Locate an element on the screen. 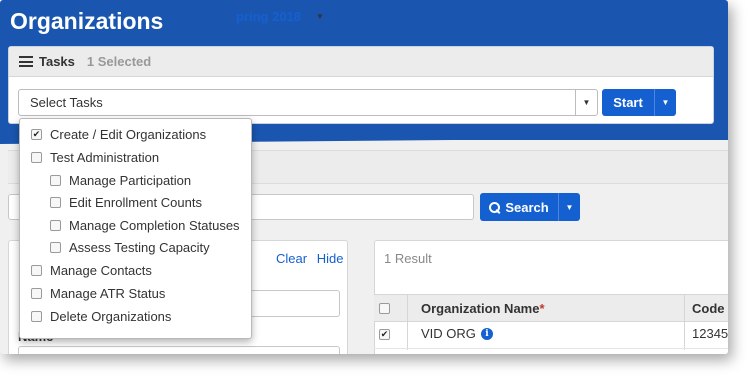  menu-item-manage-completion-statuses: Manage Completion Statuses is located at coordinates (145, 225).